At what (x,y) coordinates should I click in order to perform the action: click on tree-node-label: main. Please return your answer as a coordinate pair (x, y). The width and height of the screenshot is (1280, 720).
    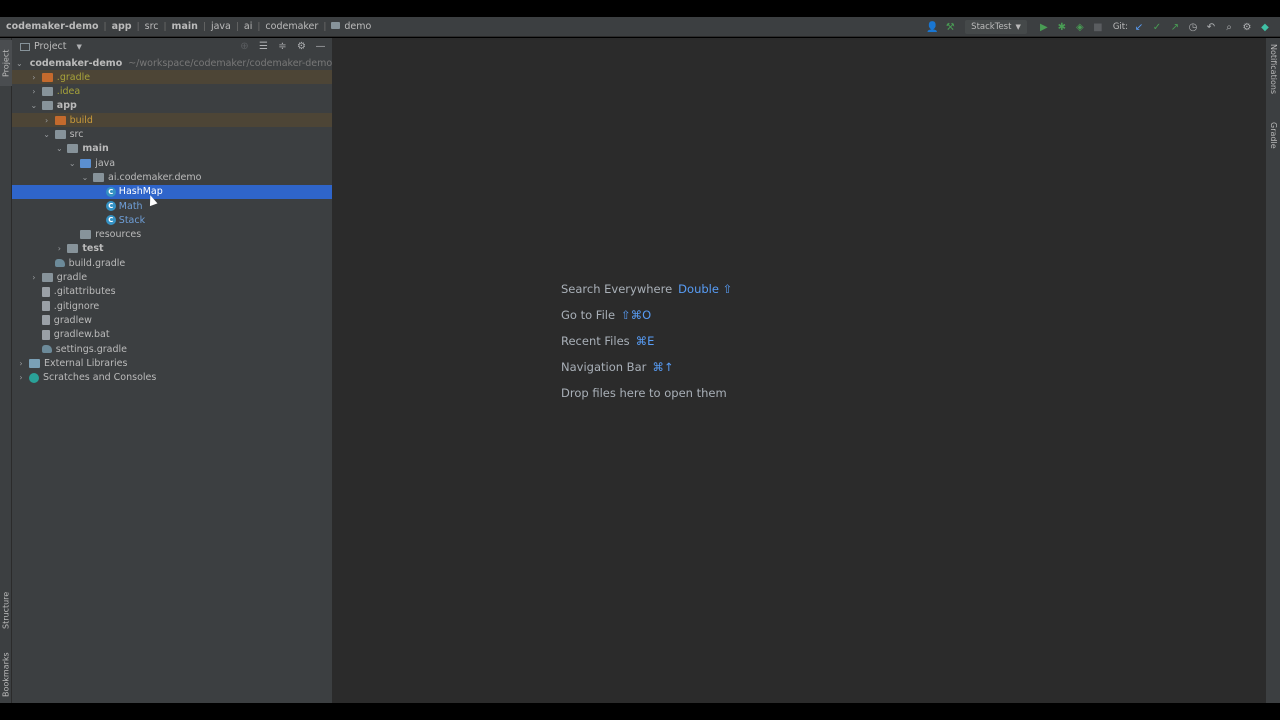
    Looking at the image, I should click on (95, 149).